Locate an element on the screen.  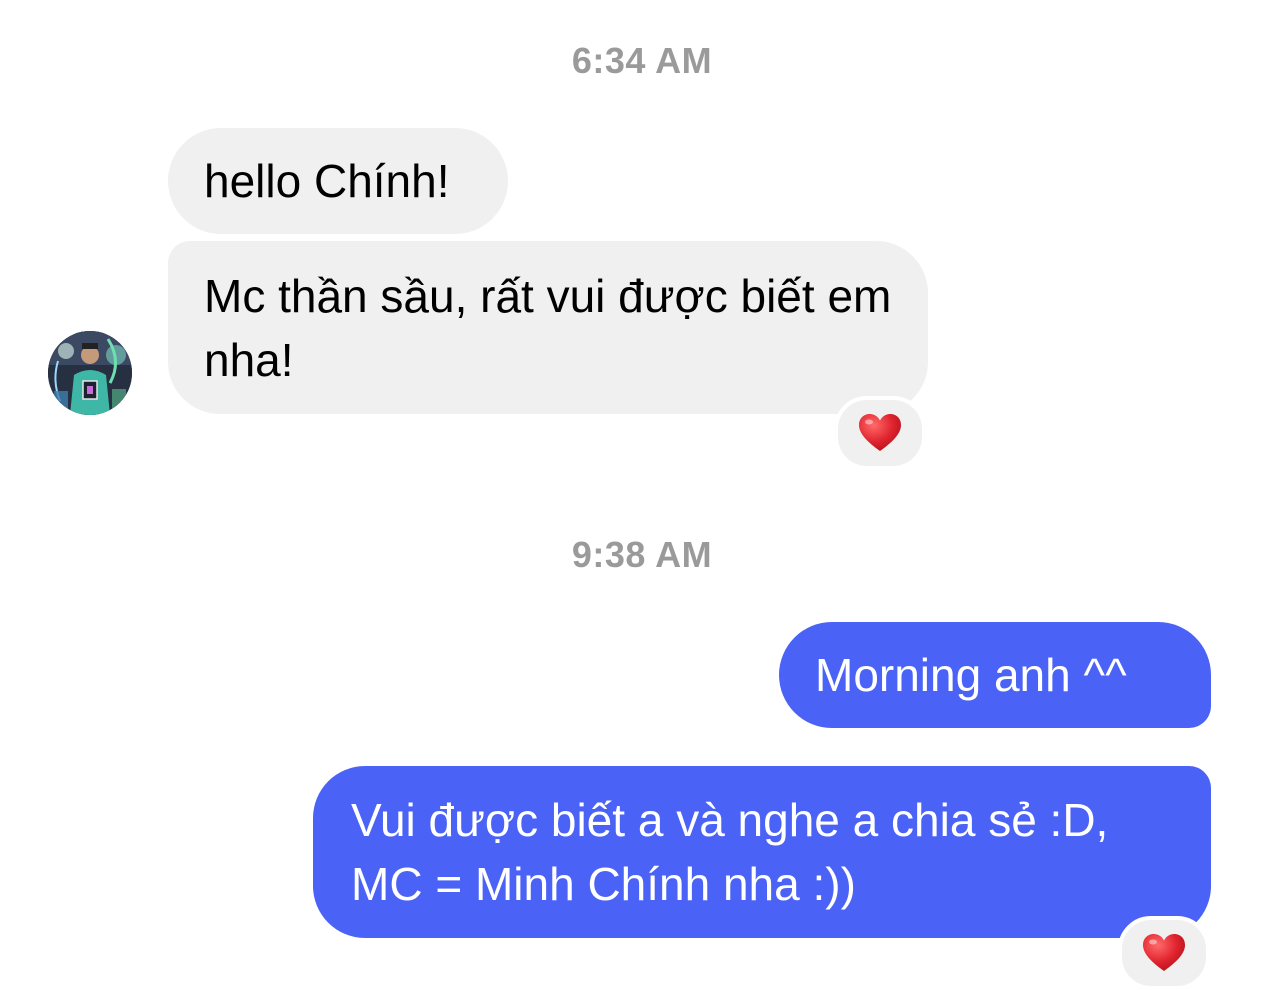
timestamp: 9:38 AM is located at coordinates (642, 554).